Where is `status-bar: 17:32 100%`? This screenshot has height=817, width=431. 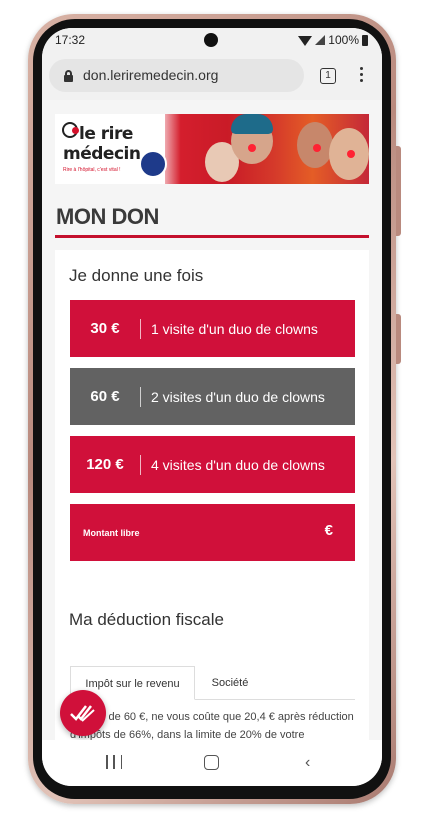
status-bar: 17:32 100% is located at coordinates (212, 40).